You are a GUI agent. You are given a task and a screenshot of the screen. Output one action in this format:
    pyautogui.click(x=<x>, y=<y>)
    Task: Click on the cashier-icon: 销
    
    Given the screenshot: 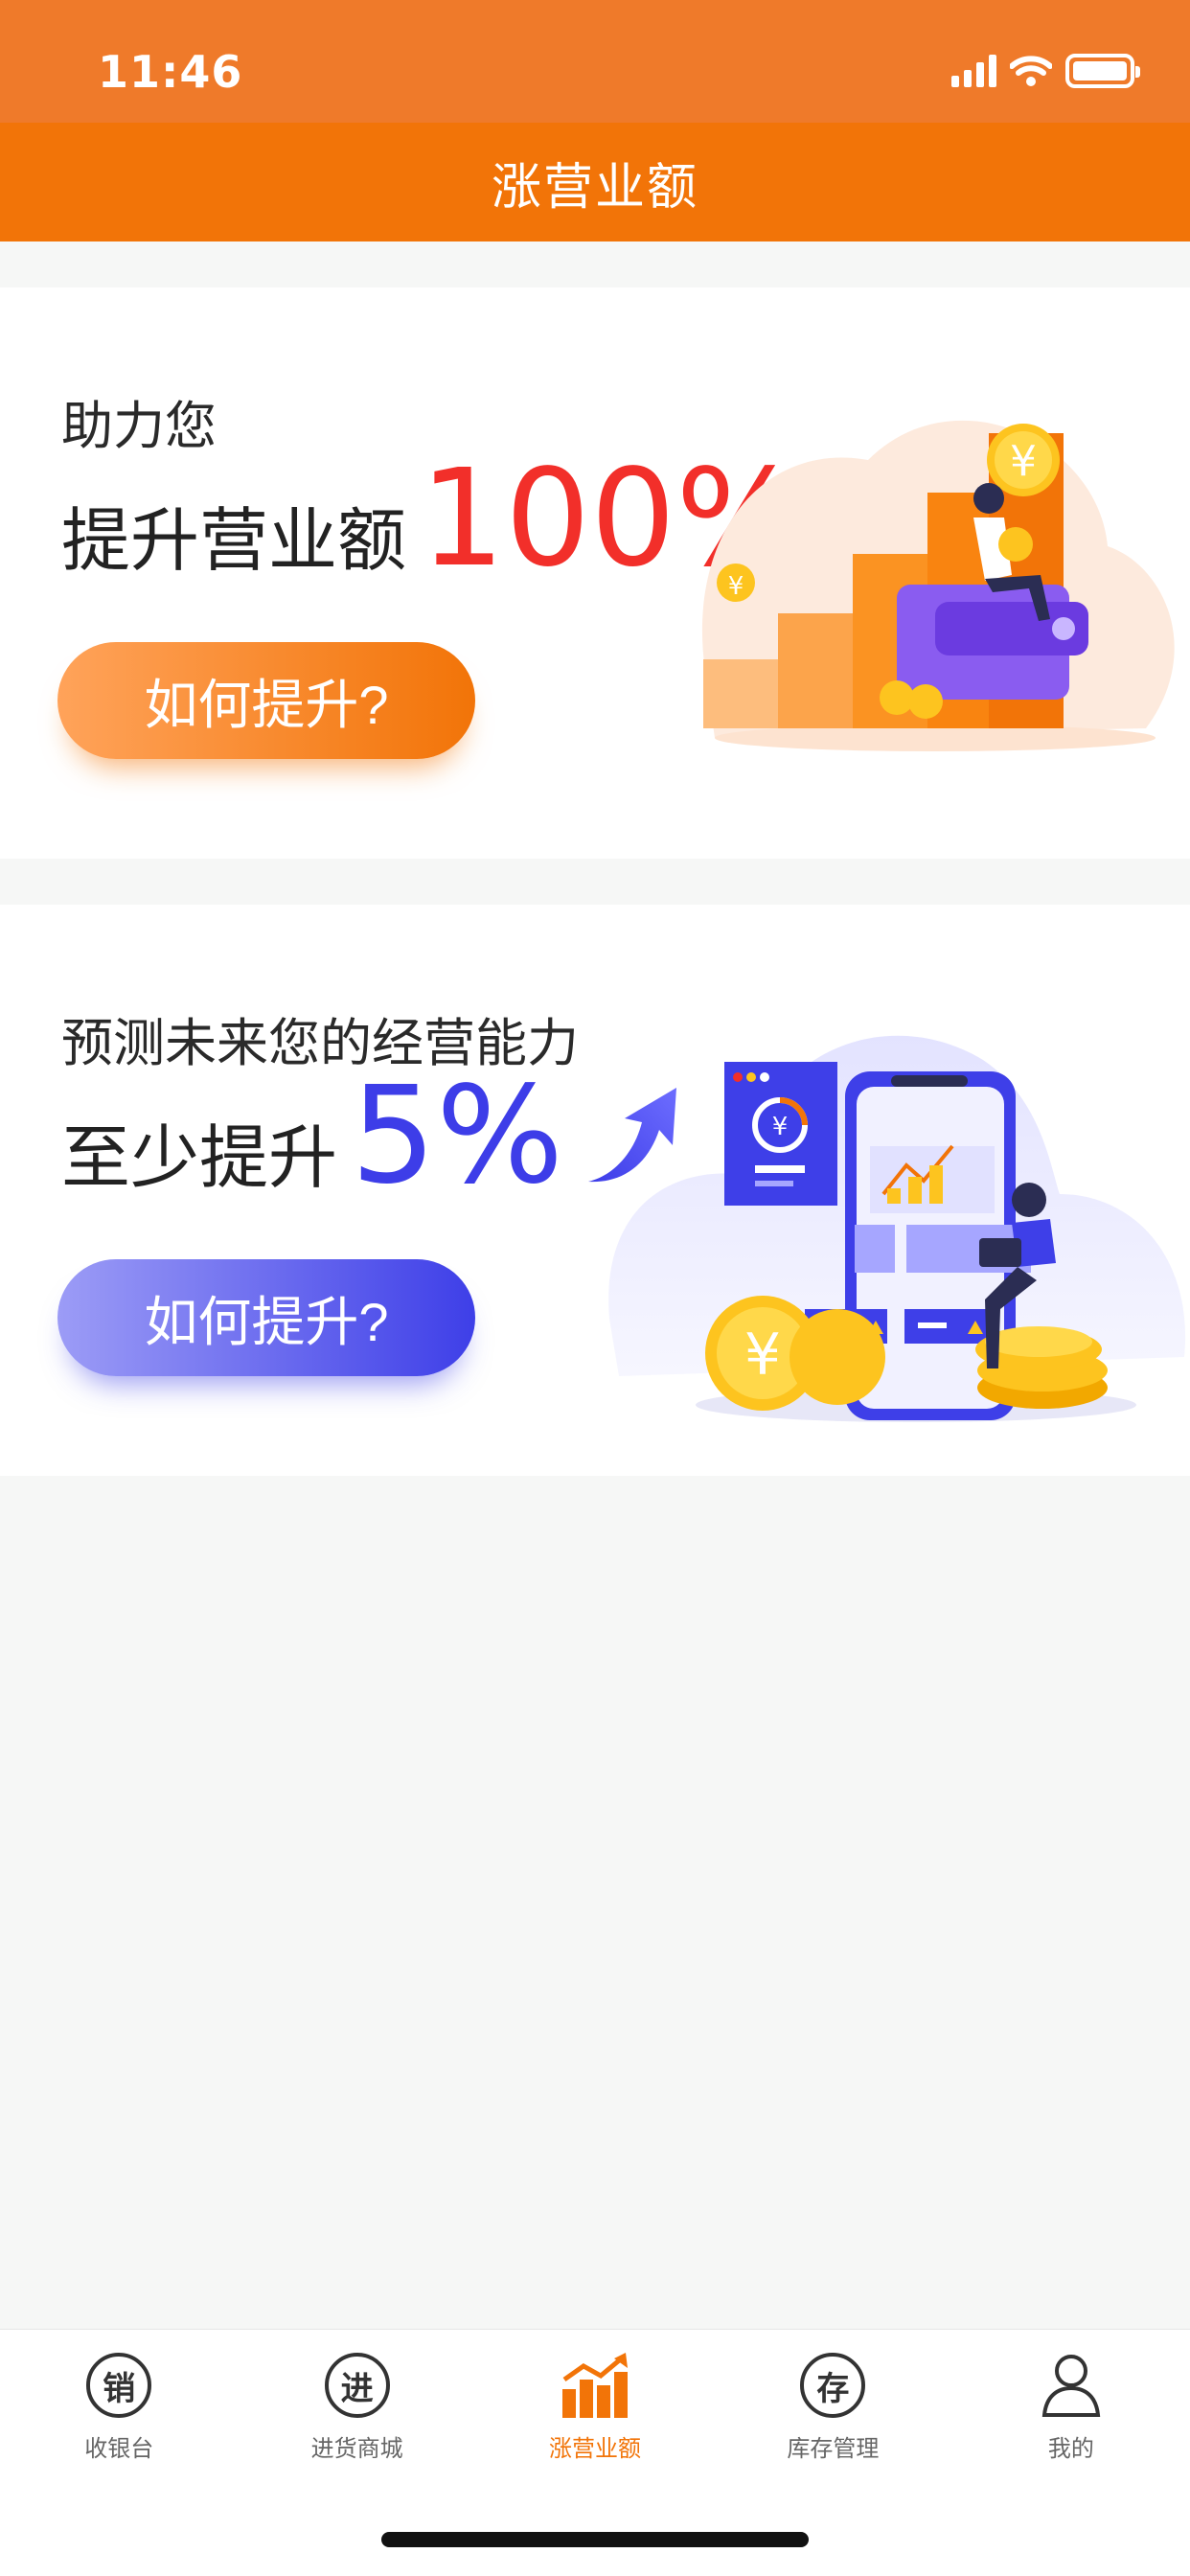 What is the action you would take?
    pyautogui.click(x=119, y=2386)
    